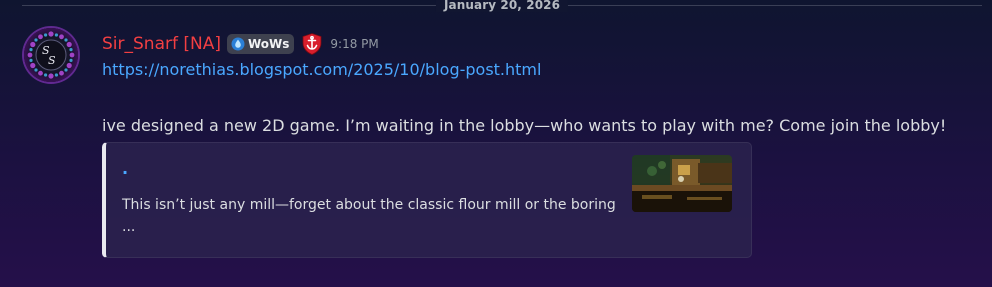 The width and height of the screenshot is (992, 287). What do you see at coordinates (268, 44) in the screenshot?
I see `server-tag-text: WoWs` at bounding box center [268, 44].